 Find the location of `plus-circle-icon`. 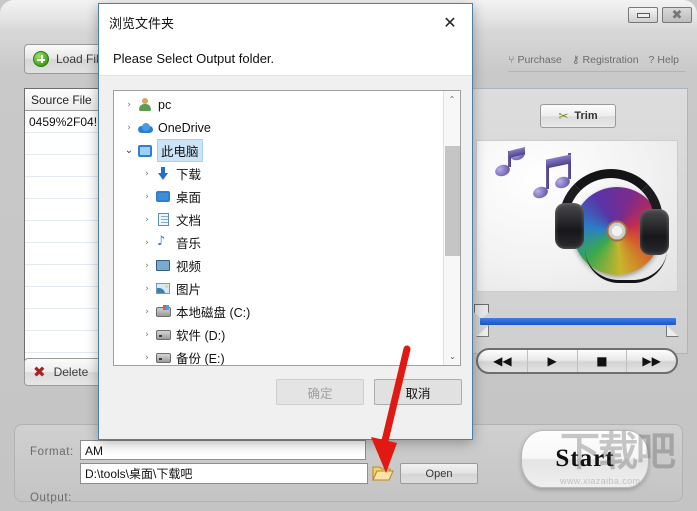

plus-circle-icon is located at coordinates (41, 59).